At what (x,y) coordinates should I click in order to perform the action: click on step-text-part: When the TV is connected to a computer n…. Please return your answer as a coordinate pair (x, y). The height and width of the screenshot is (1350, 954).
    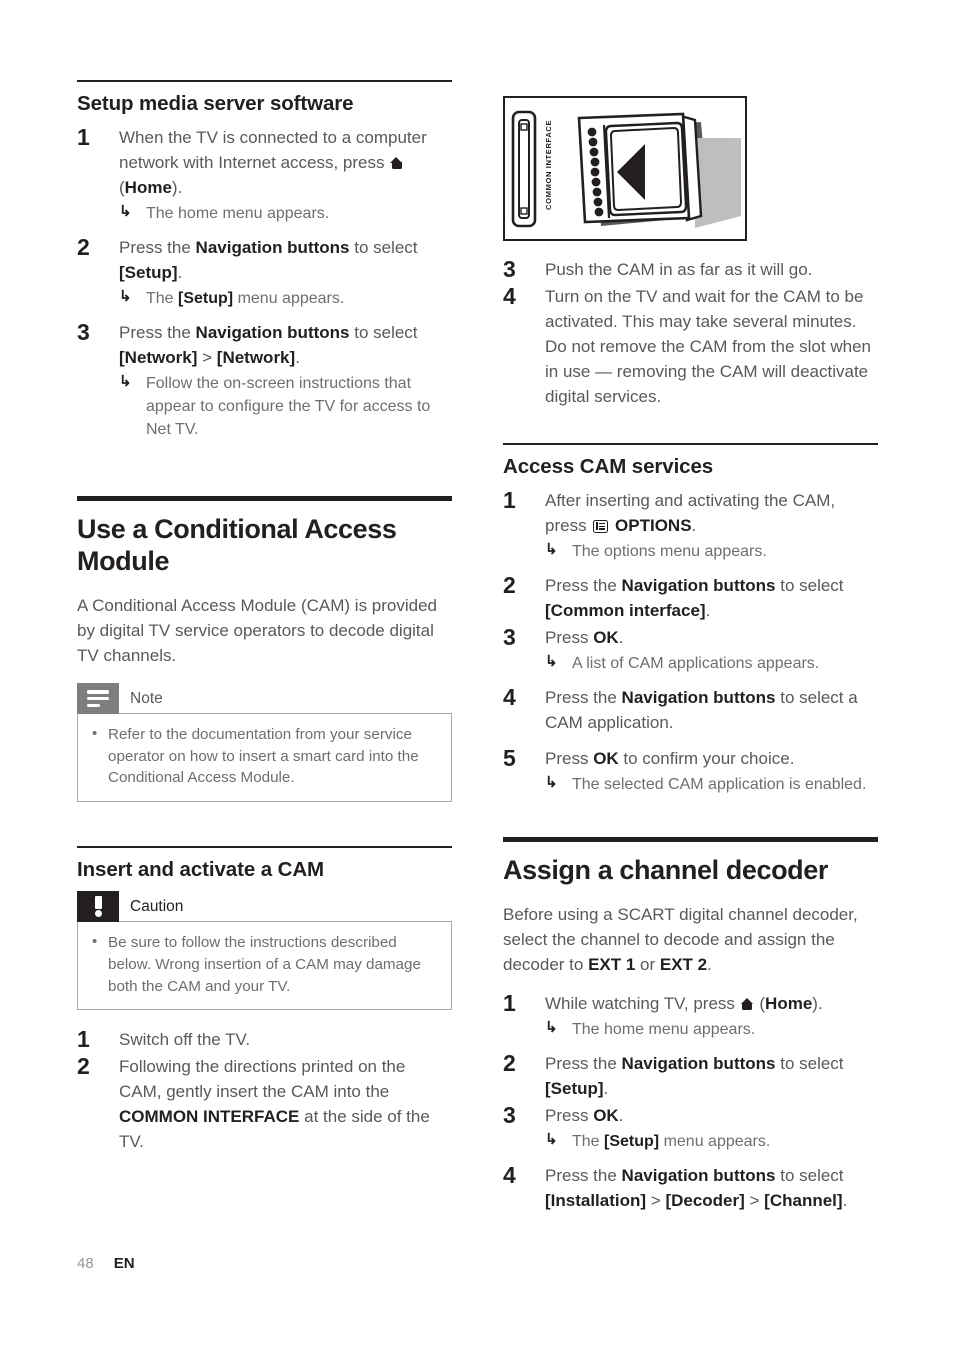
    Looking at the image, I should click on (273, 149).